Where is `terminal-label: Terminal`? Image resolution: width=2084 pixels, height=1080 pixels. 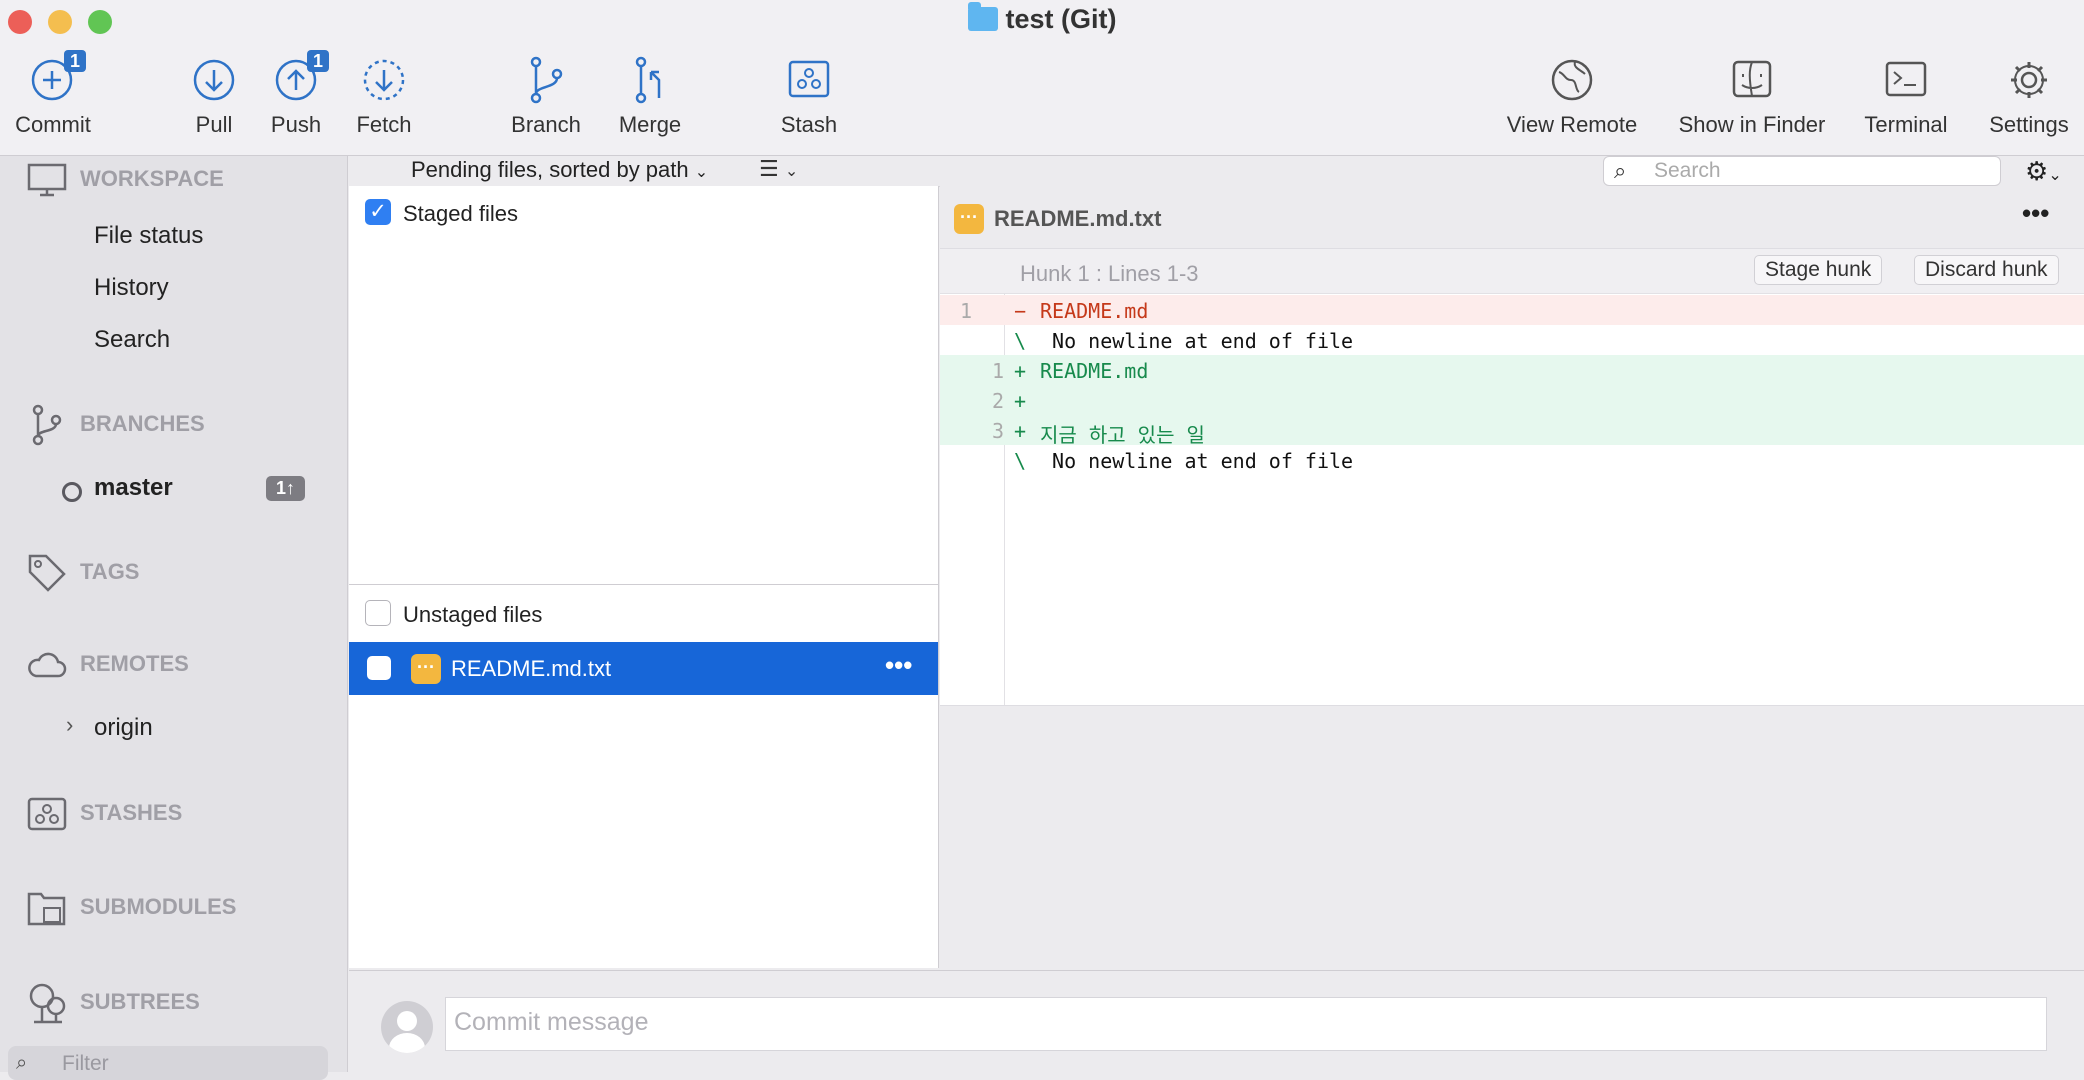
terminal-label: Terminal is located at coordinates (1906, 124).